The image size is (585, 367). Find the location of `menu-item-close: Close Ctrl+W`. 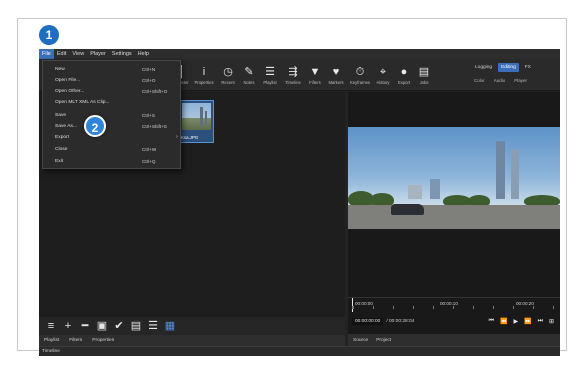

menu-item-close: Close Ctrl+W is located at coordinates (111, 149).